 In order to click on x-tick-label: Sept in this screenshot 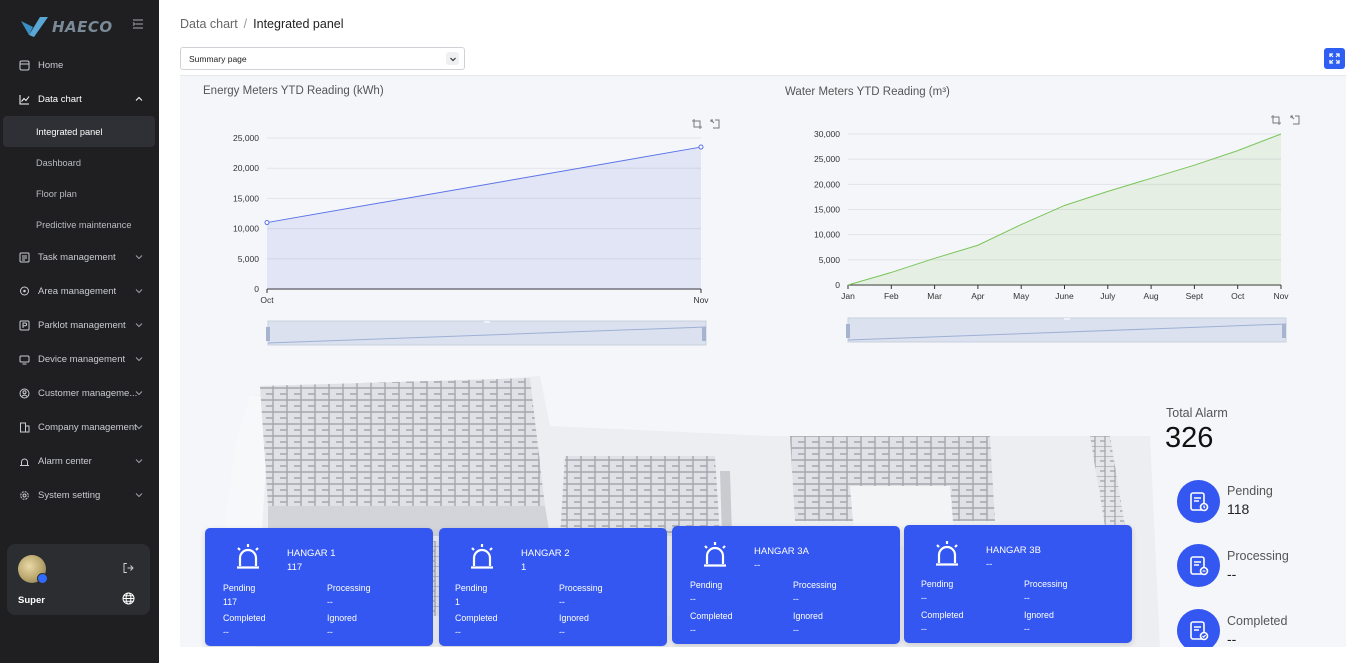, I will do `click(1195, 296)`.